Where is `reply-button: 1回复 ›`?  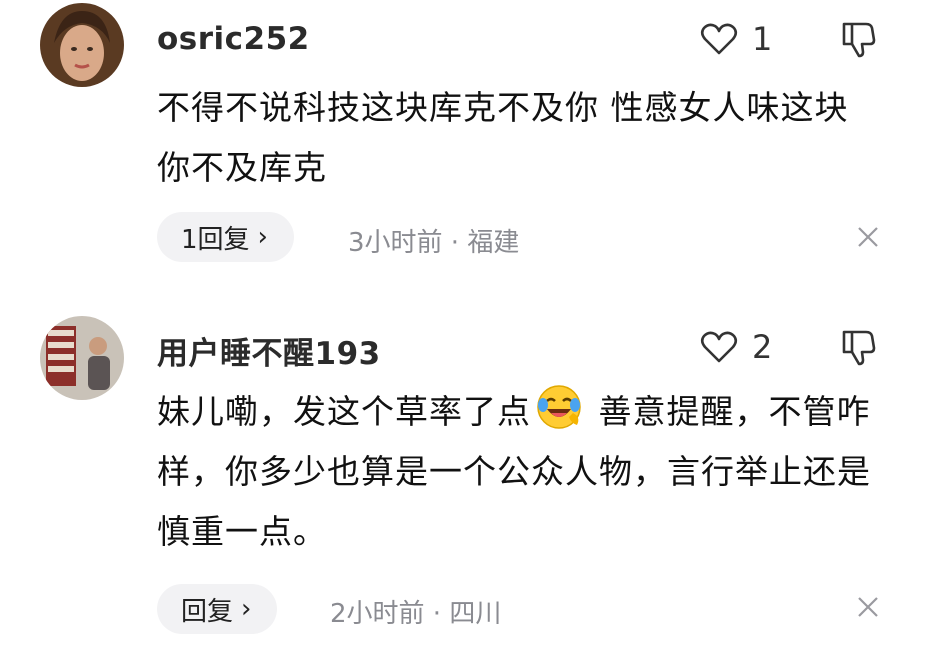 reply-button: 1回复 › is located at coordinates (225, 237).